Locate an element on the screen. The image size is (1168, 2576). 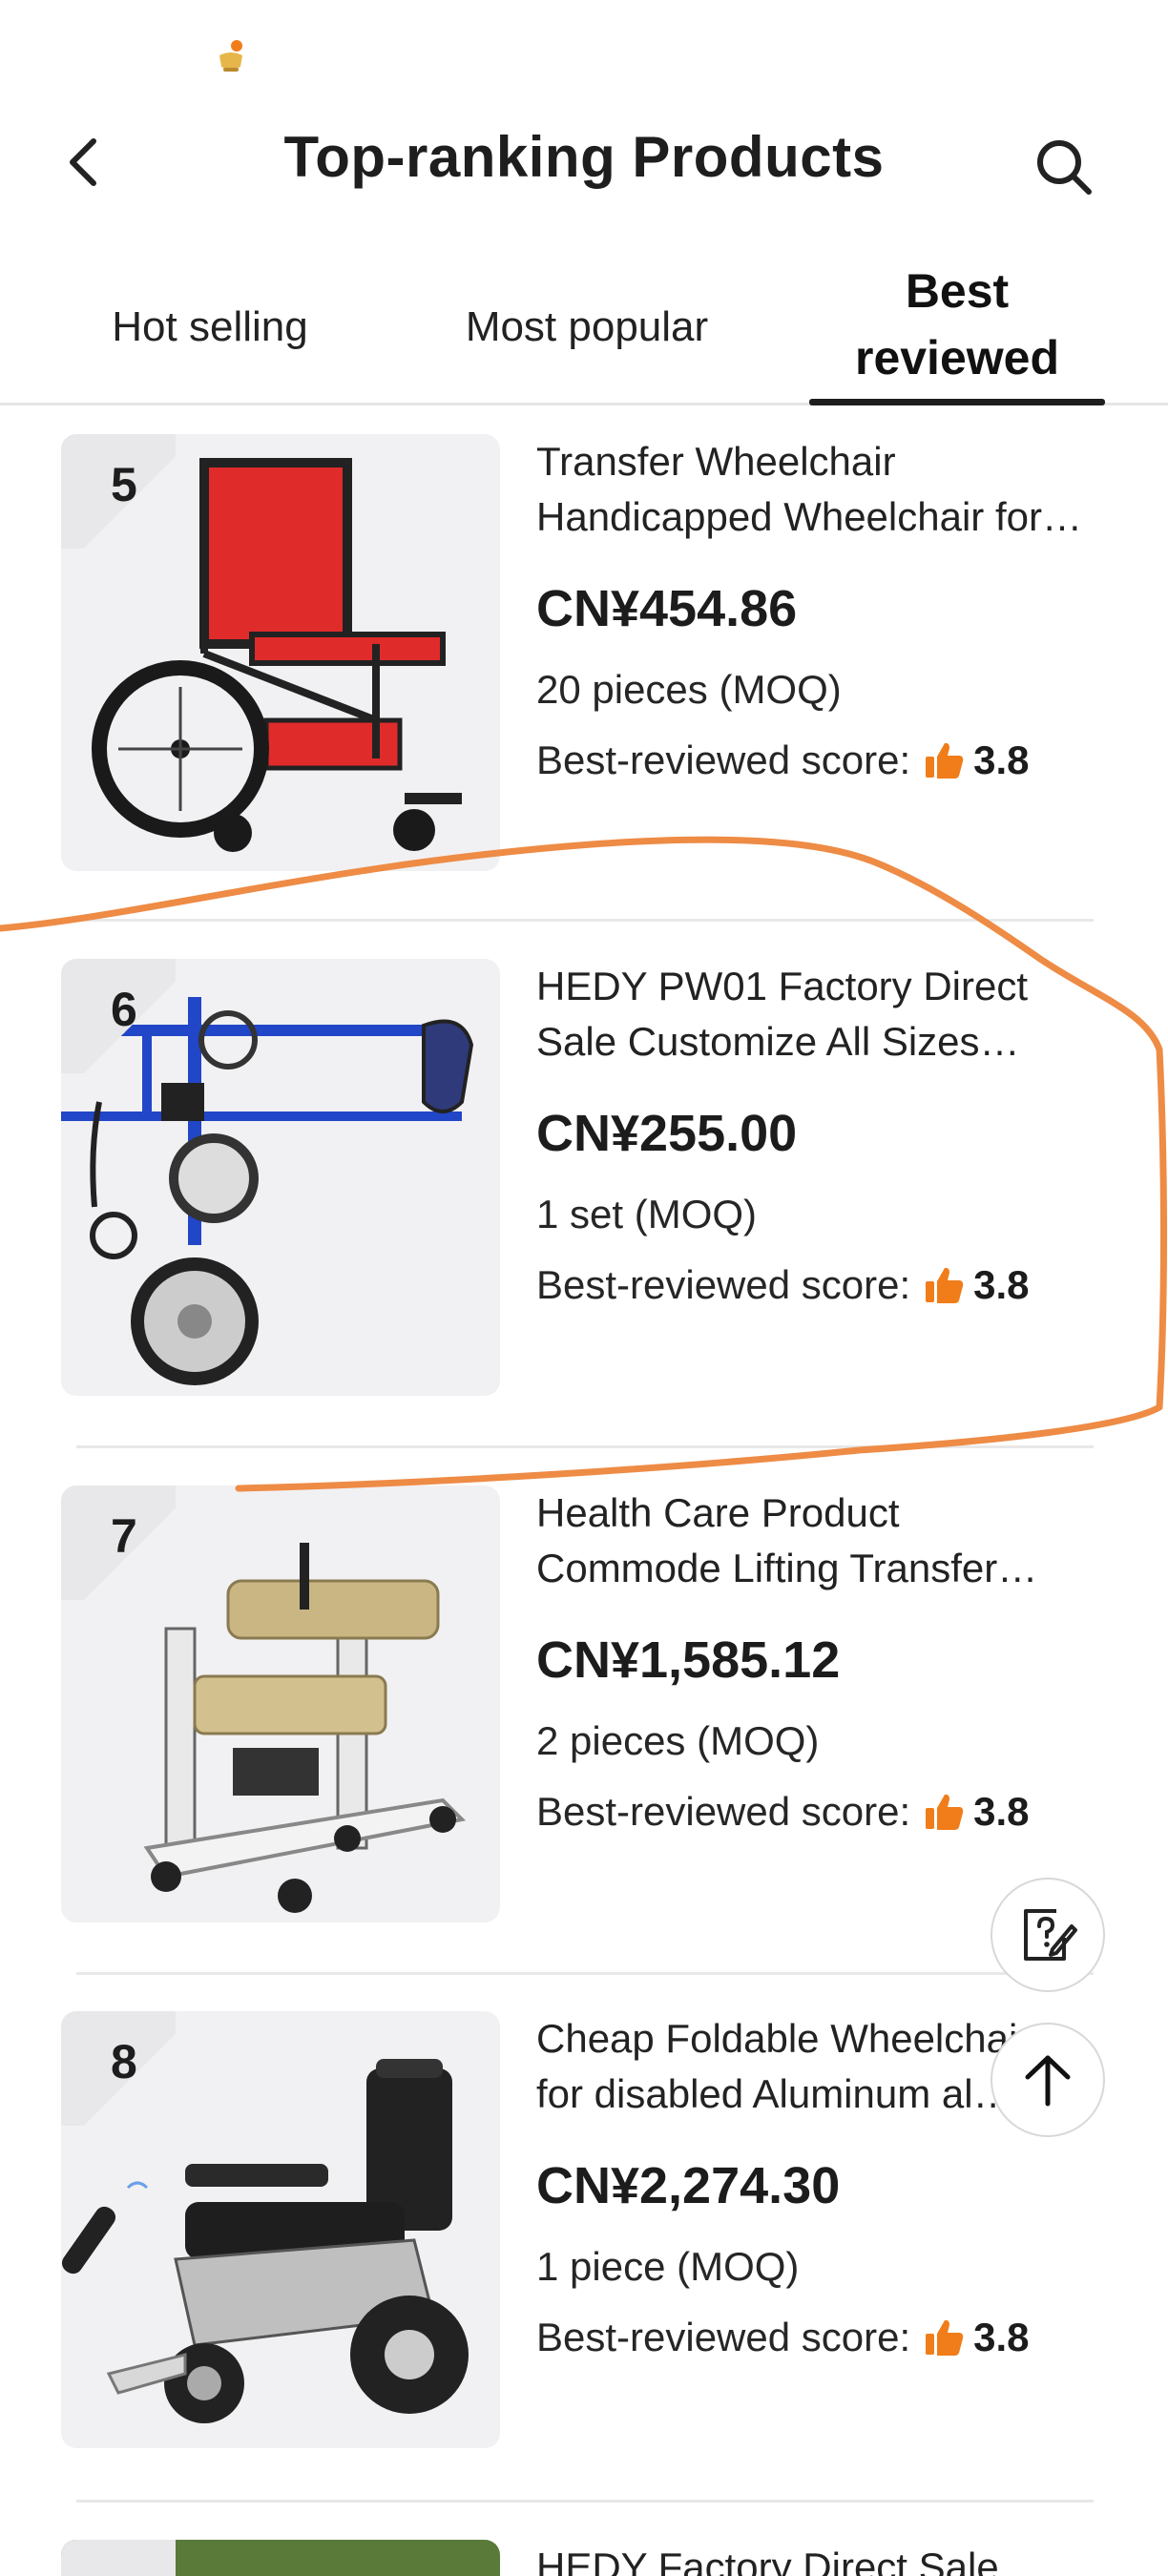
arrow-up-icon is located at coordinates (1048, 2081).